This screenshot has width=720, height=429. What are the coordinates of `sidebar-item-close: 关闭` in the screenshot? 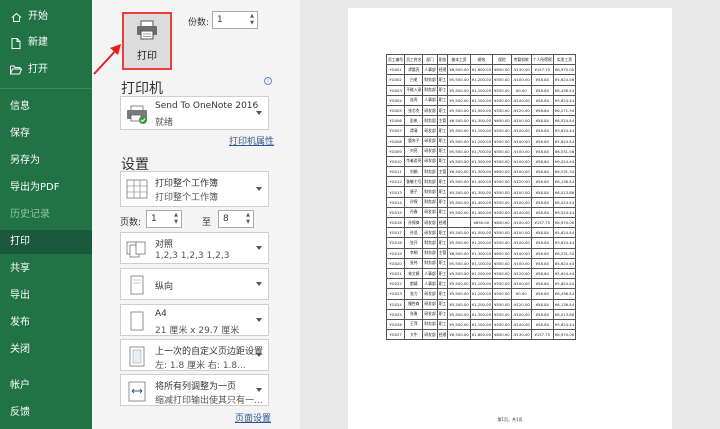 It's located at (46, 350).